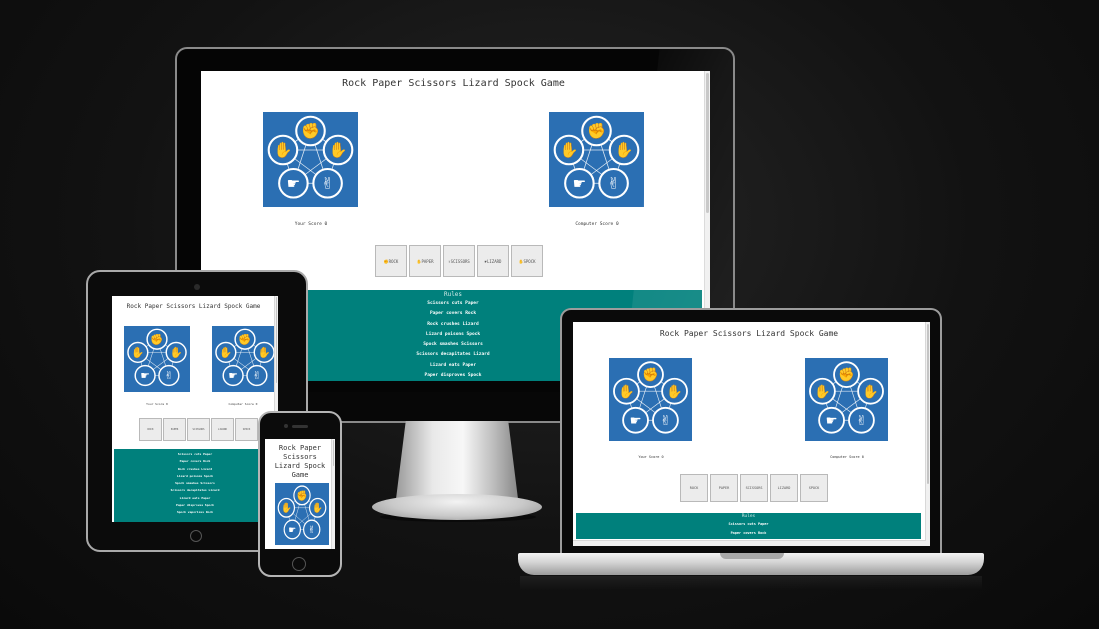  Describe the element at coordinates (457, 460) in the screenshot. I see `desktop-monitor-stand` at that location.